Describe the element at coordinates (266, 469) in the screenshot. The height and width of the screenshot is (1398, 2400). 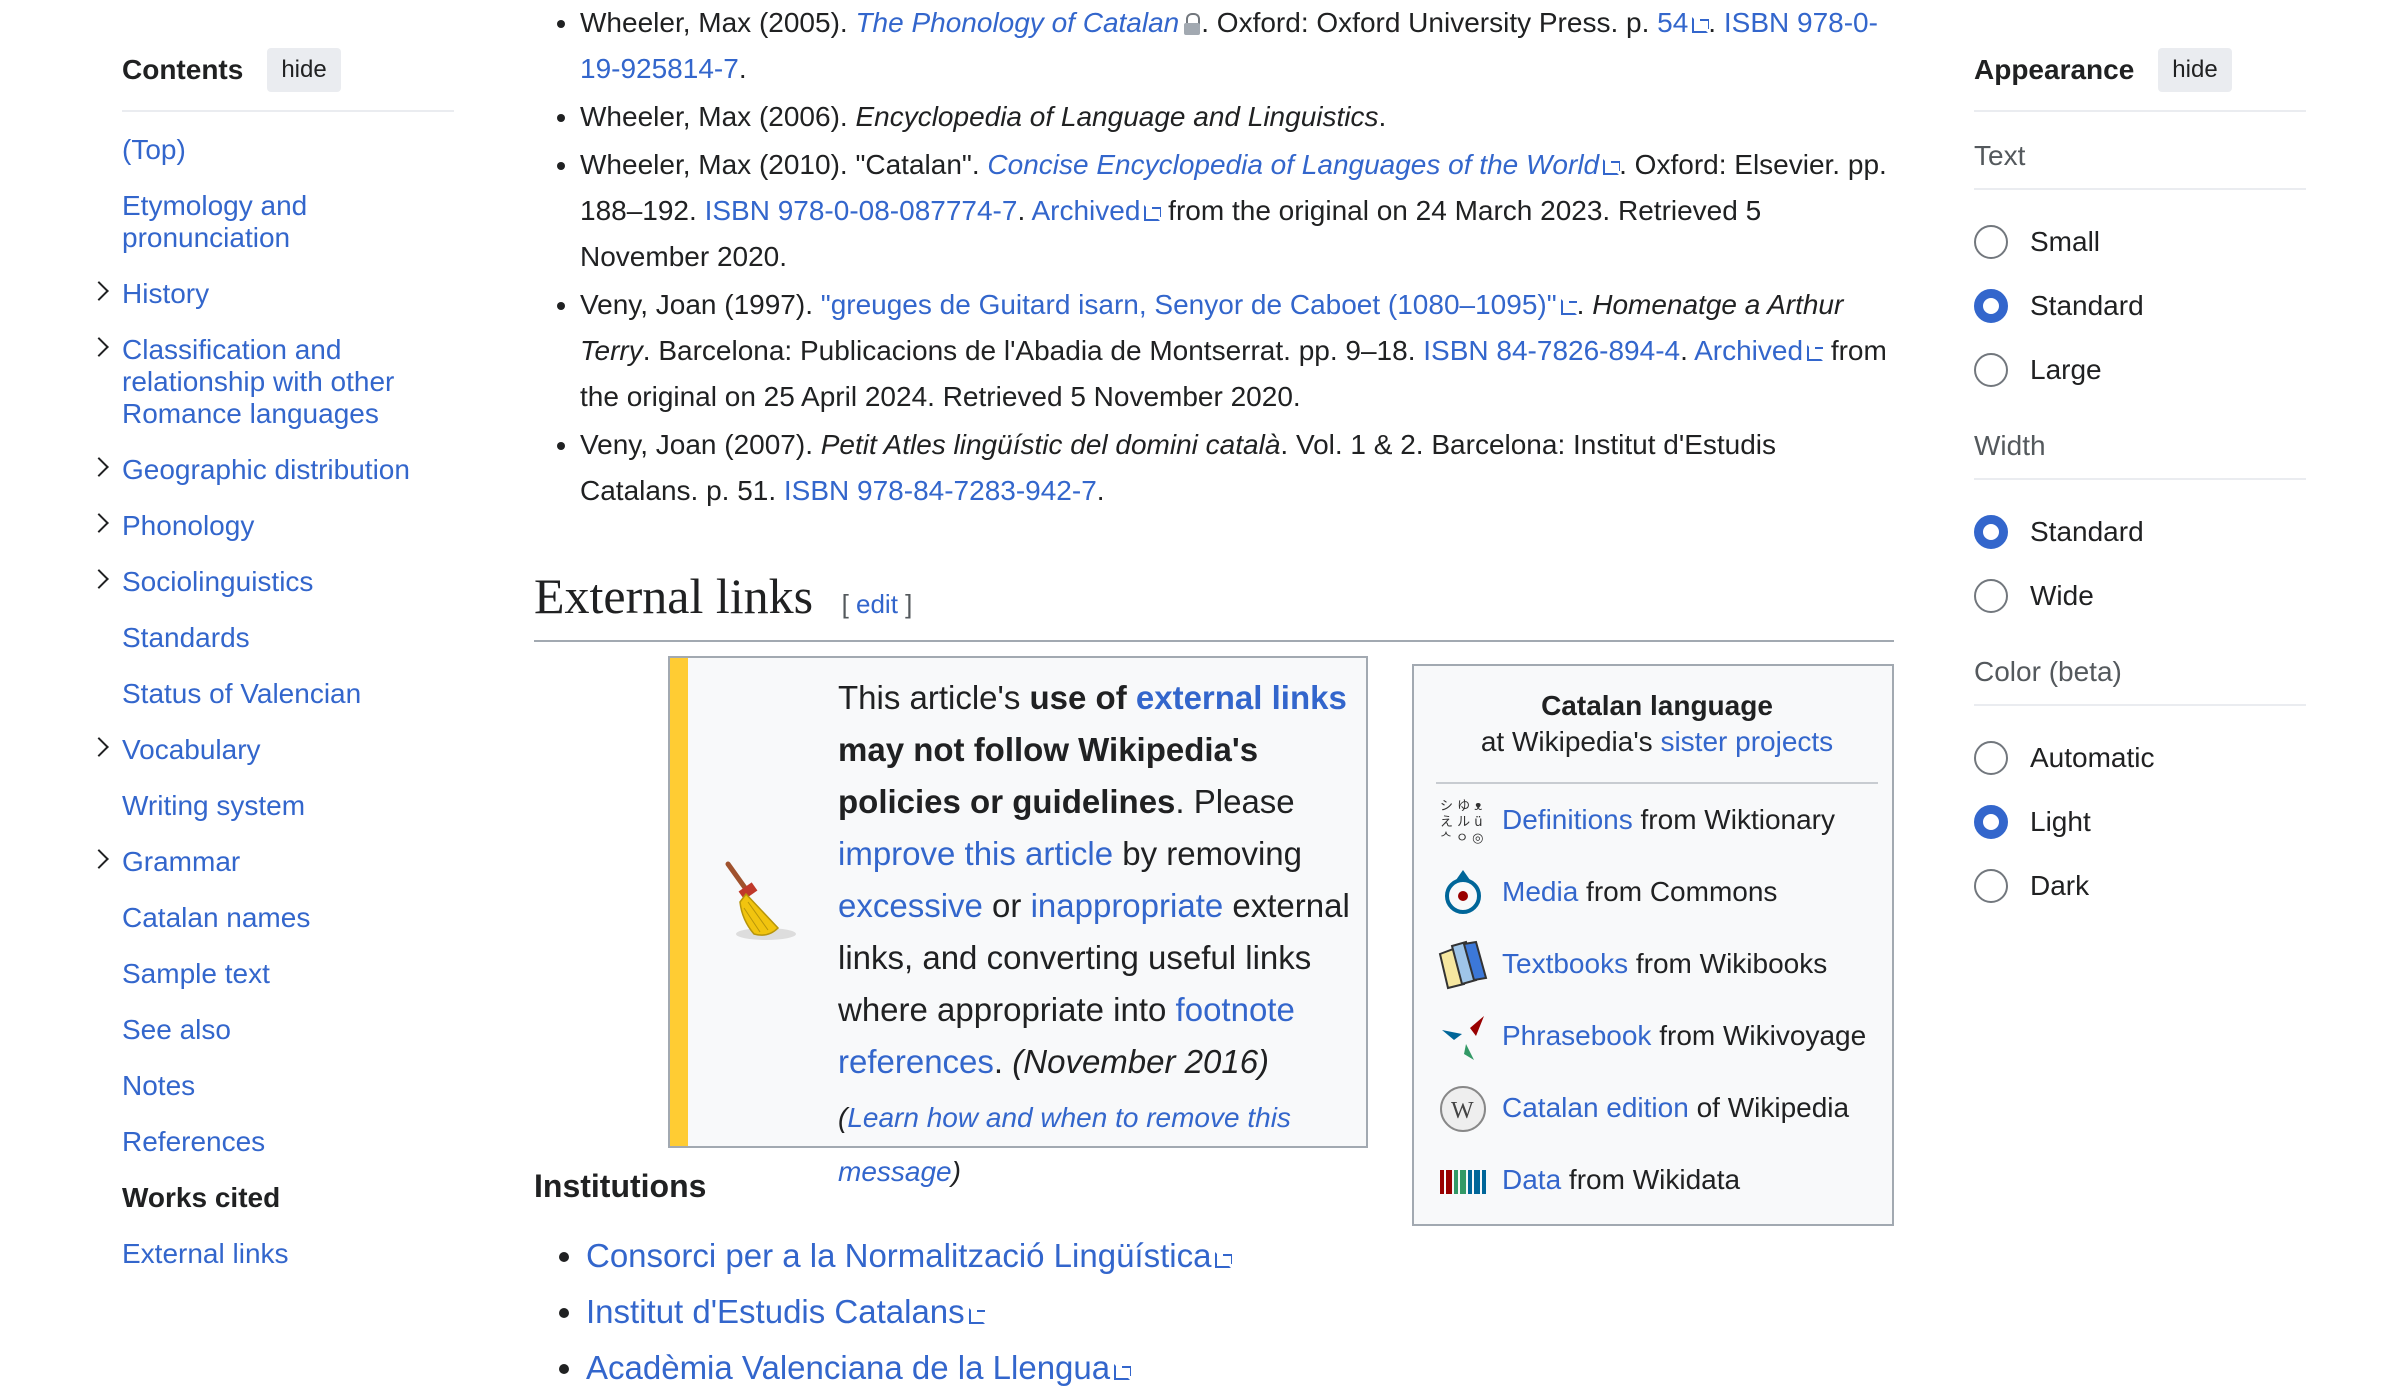
I see `toc-item-label: Geographic distribution` at that location.